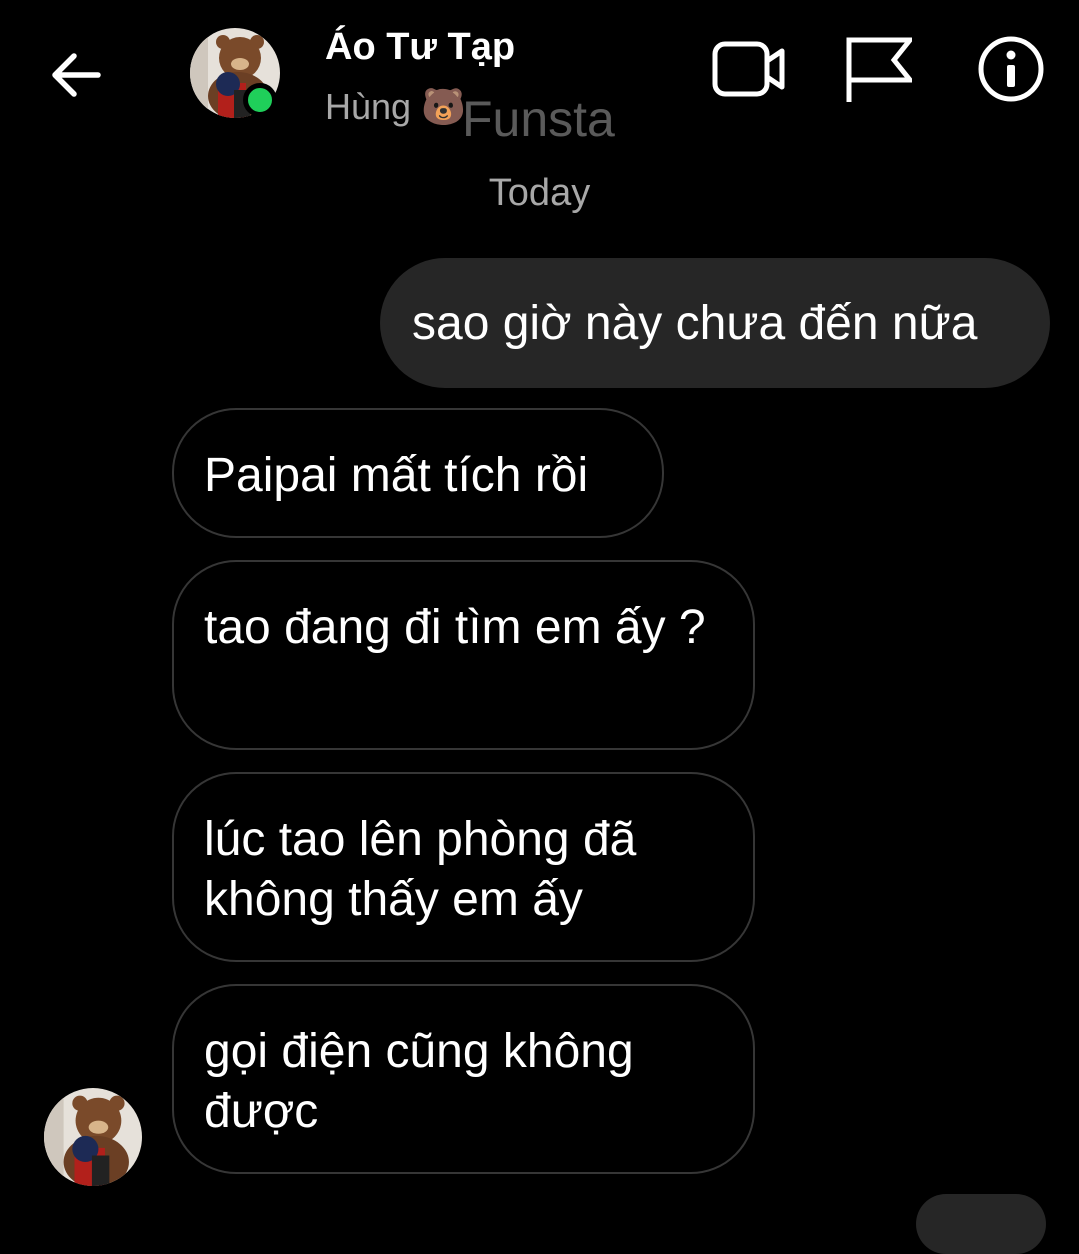 This screenshot has height=1254, width=1079. I want to click on incoming-message: lúc tao lên phòng đã không thấy em ấy, so click(463, 867).